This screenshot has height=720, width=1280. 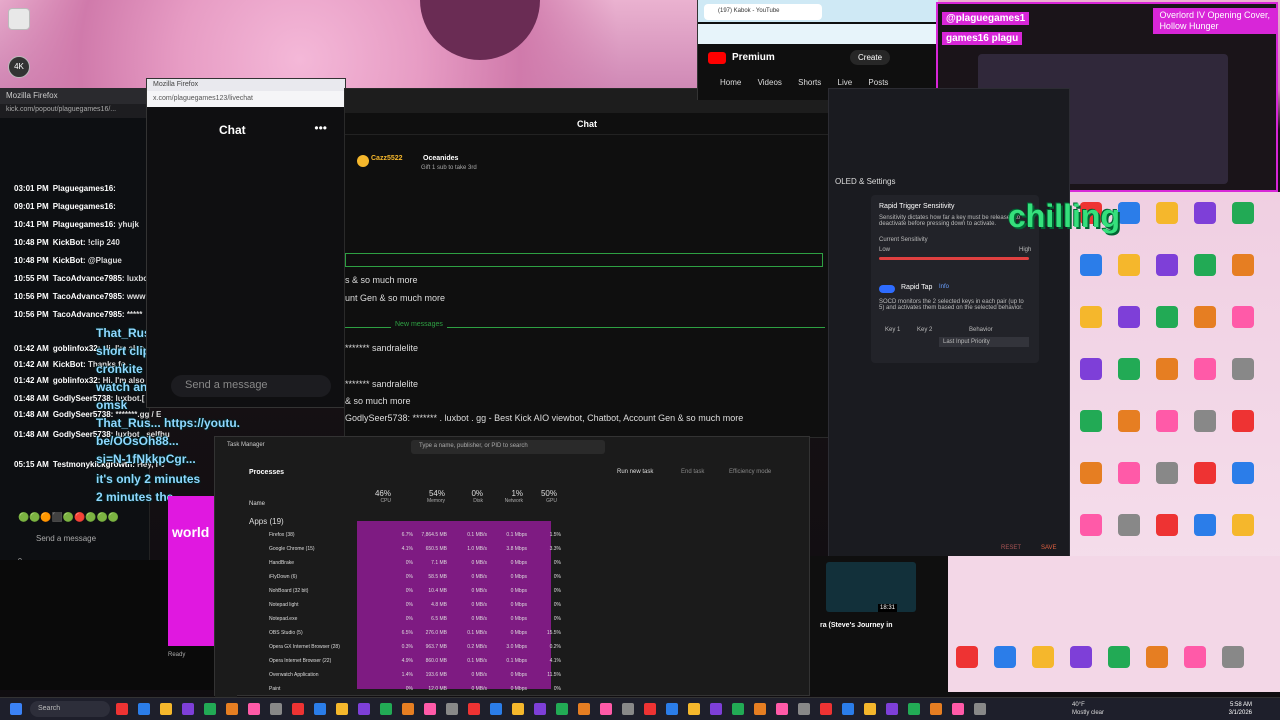 What do you see at coordinates (809, 82) in the screenshot?
I see `tab-shorts: Shorts` at bounding box center [809, 82].